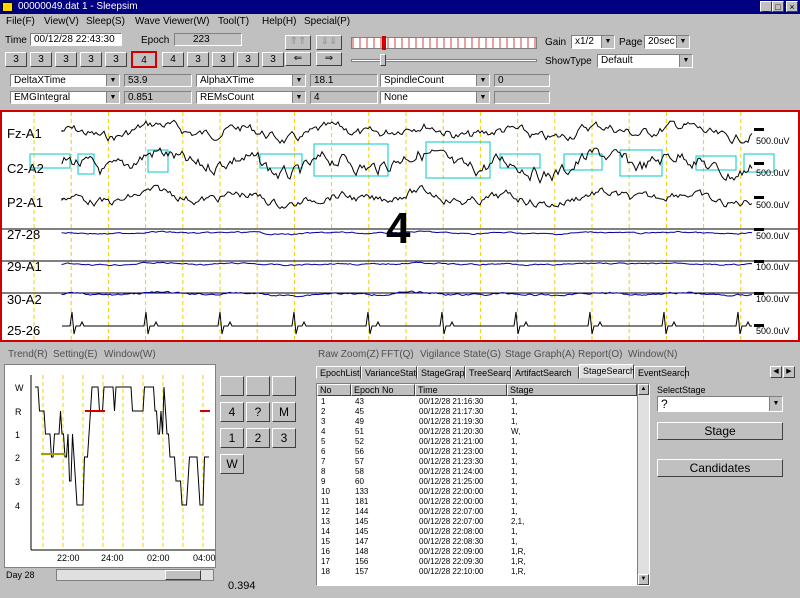 The height and width of the screenshot is (598, 800). Describe the element at coordinates (477, 471) in the screenshot. I see `table-row: 8 58 00/12/28 21:24:00 1,` at that location.